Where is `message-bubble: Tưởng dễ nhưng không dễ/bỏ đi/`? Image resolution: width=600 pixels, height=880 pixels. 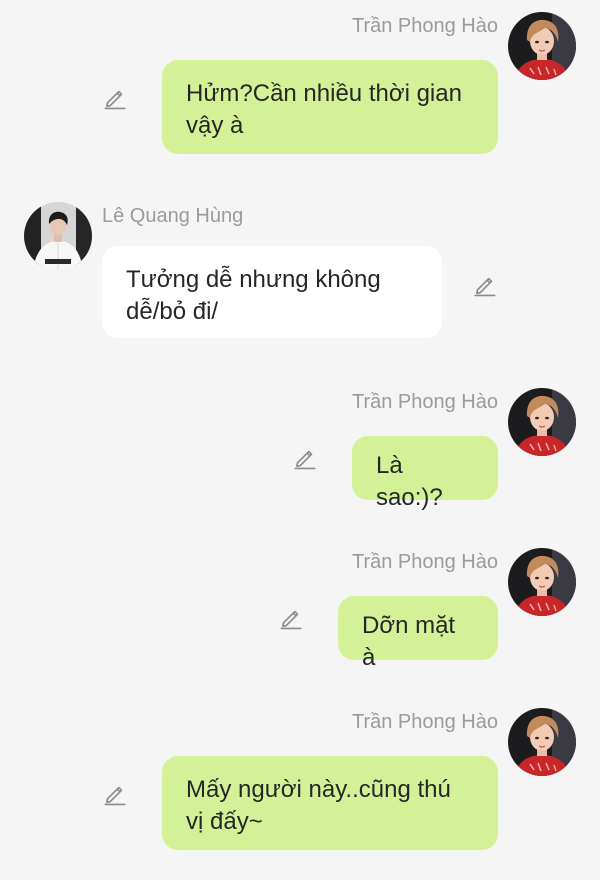
message-bubble: Tưởng dễ nhưng không dễ/bỏ đi/ is located at coordinates (272, 292).